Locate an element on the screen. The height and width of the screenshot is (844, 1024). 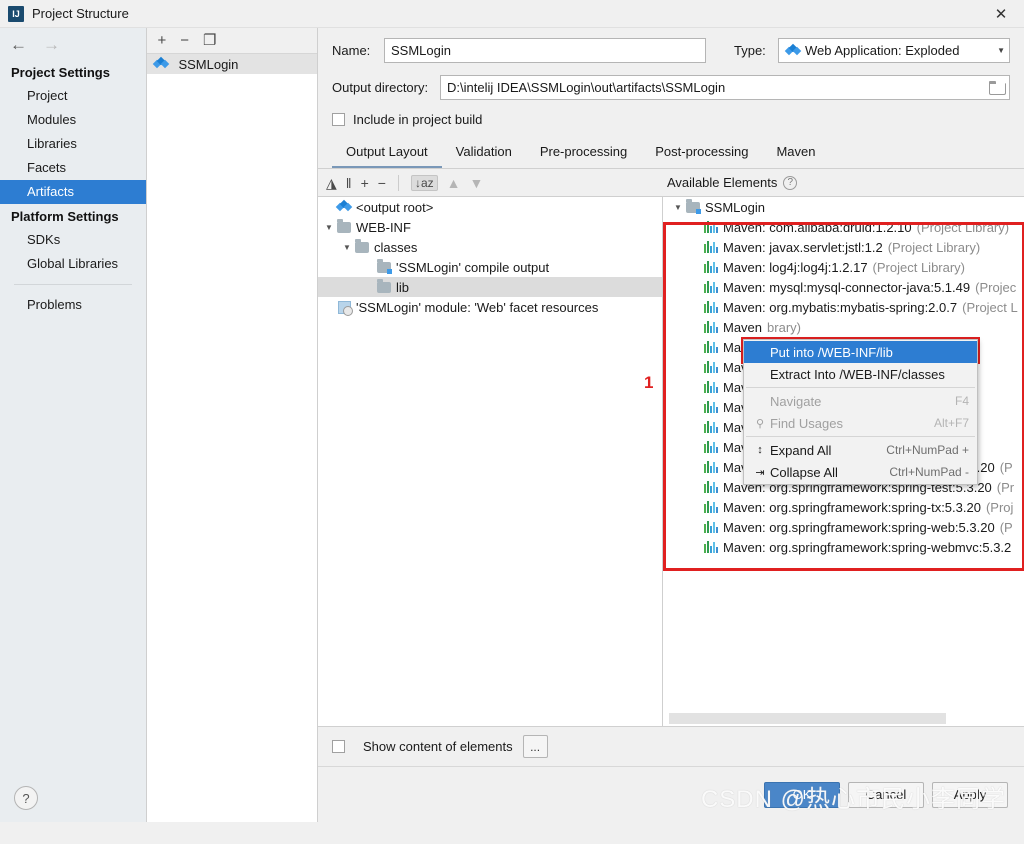
dialog-footer: OK Cancel Apply CSDN @热心市民小李同学 is located at coordinates (671, 794).